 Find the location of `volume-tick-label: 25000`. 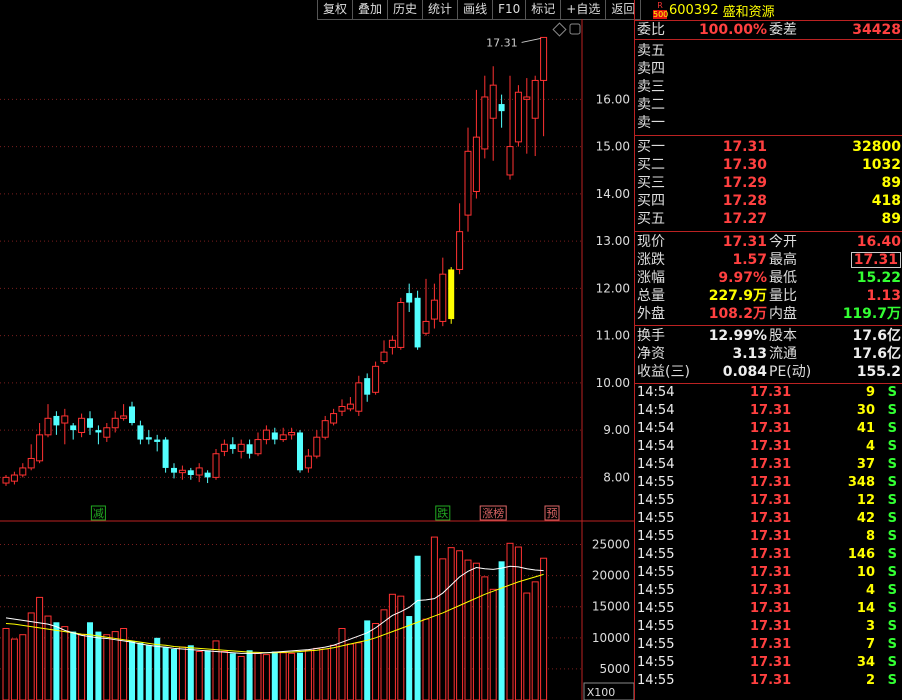

volume-tick-label: 25000 is located at coordinates (611, 545).